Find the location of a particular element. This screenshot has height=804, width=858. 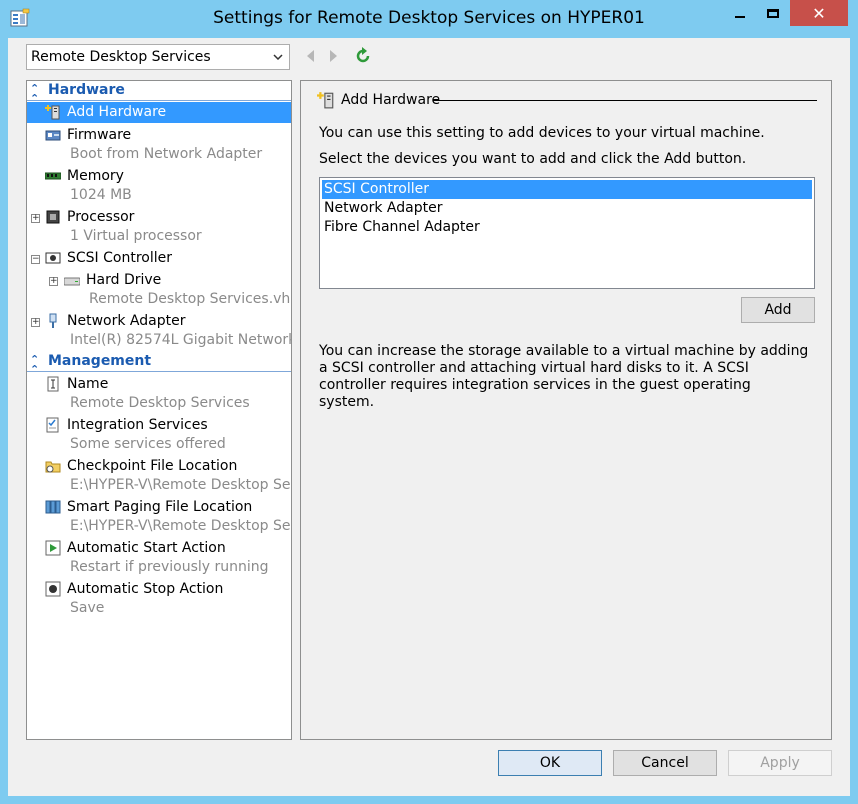

stop-action-icon is located at coordinates (53, 589).